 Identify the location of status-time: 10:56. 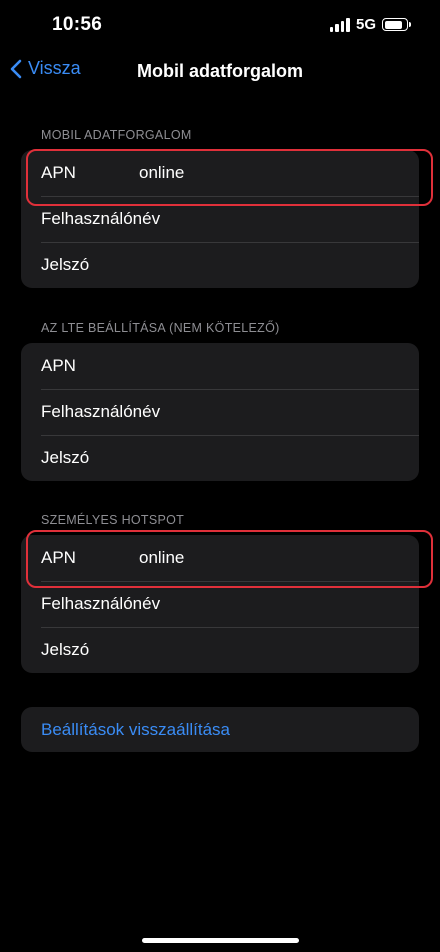
(77, 24).